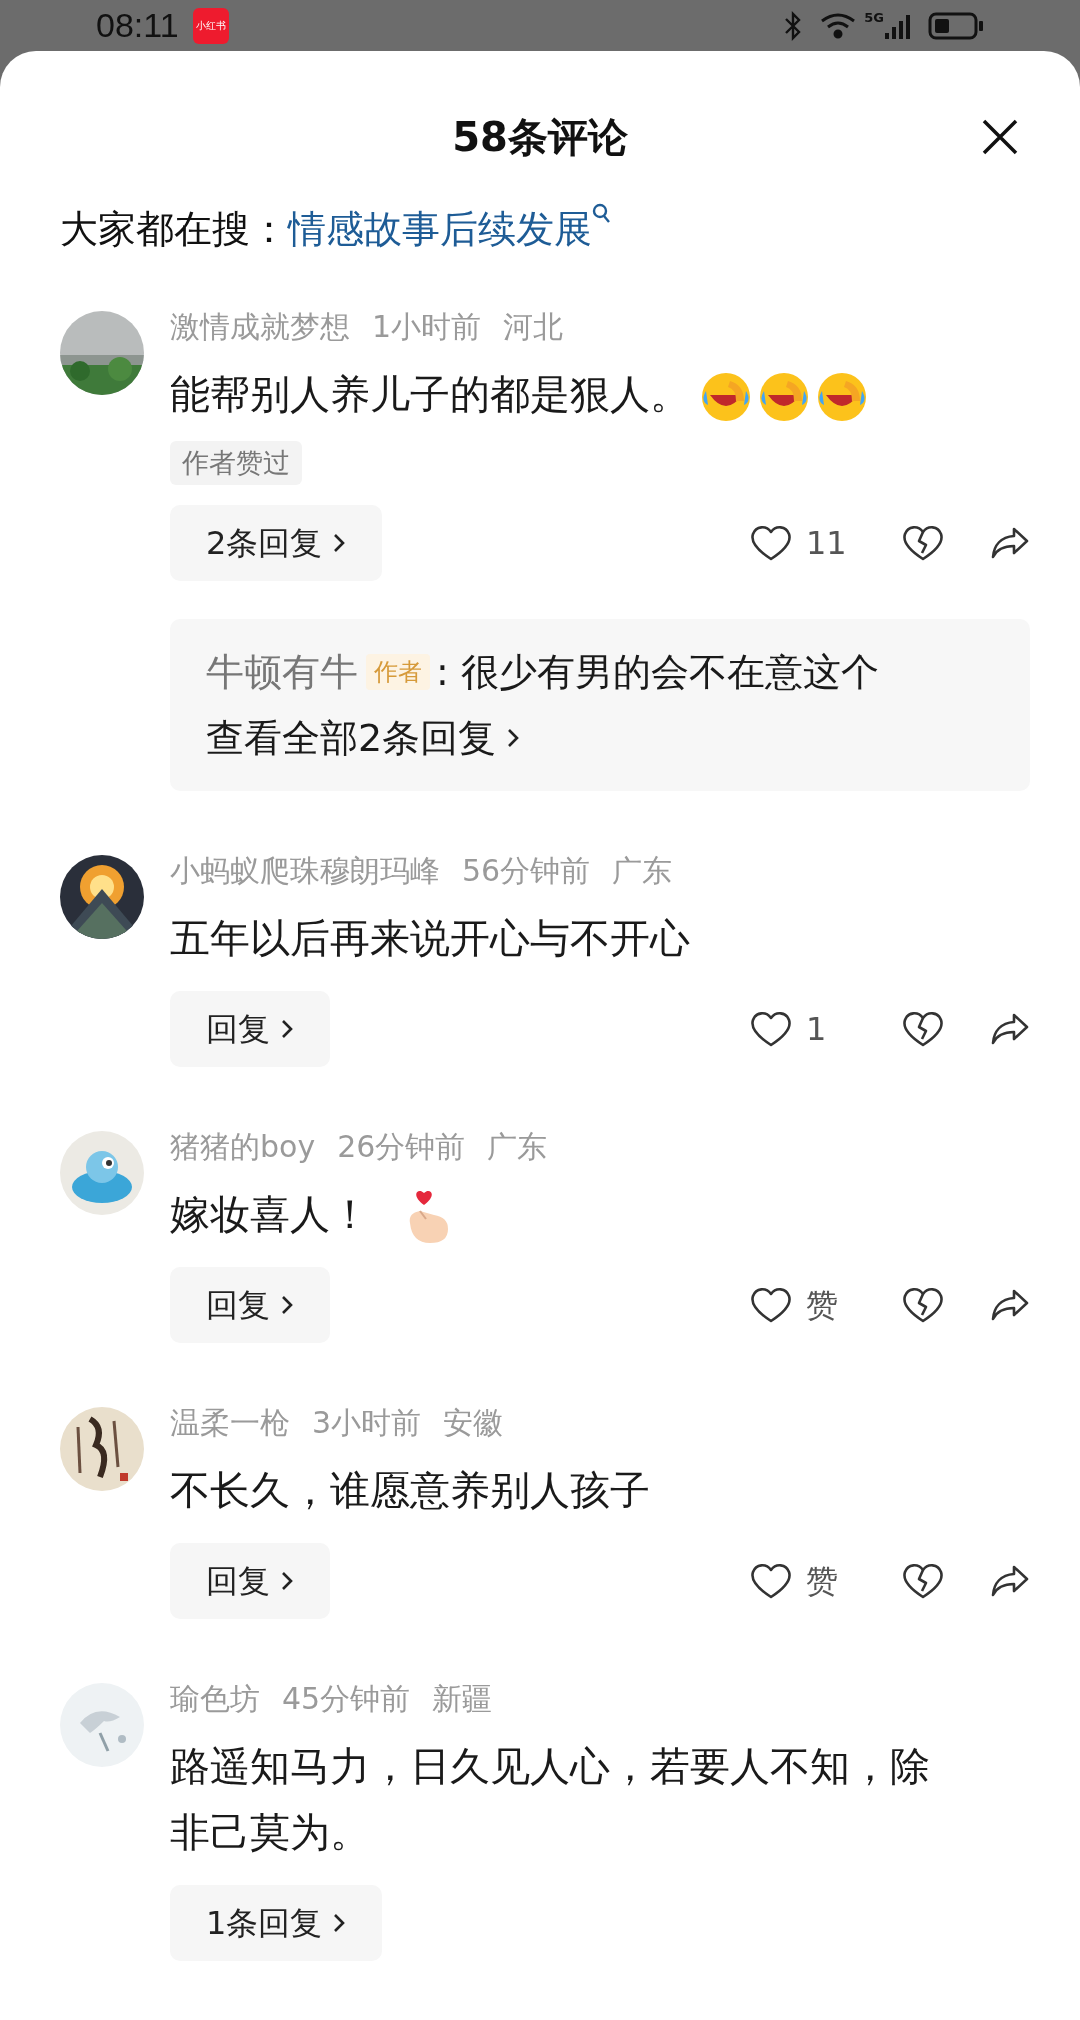 Image resolution: width=1080 pixels, height=2020 pixels. Describe the element at coordinates (519, 394) in the screenshot. I see `comment-text: 能帮别人养儿子的都是狠人。` at that location.